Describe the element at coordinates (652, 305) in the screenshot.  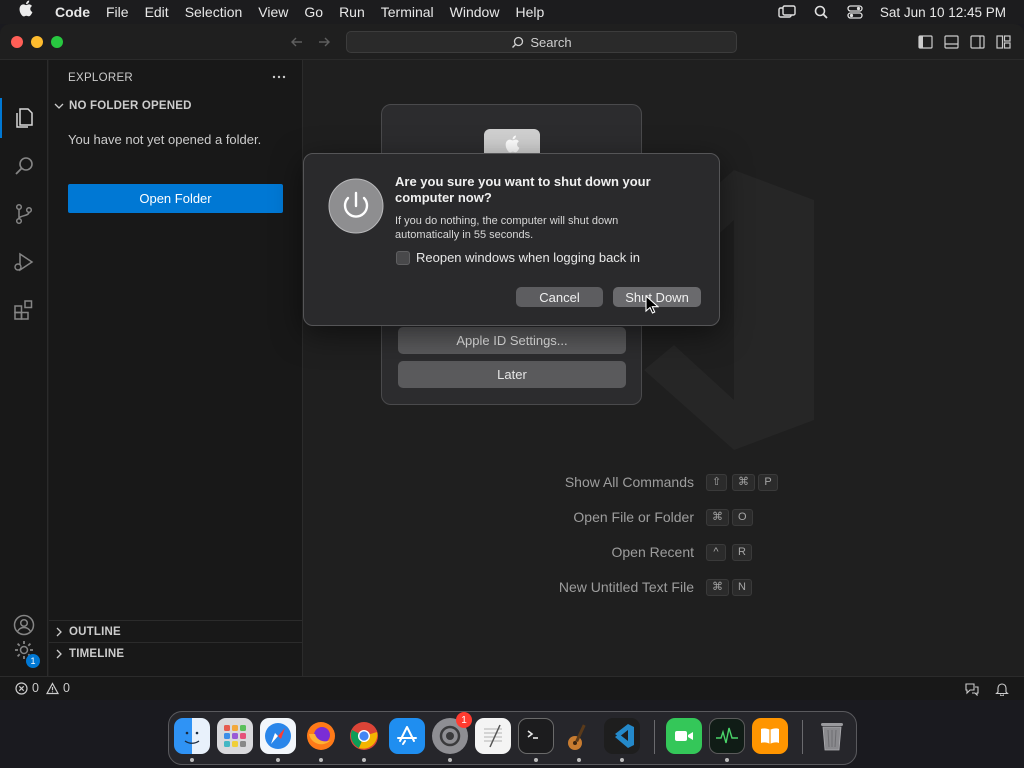
I see `mouse-cursor-icon` at that location.